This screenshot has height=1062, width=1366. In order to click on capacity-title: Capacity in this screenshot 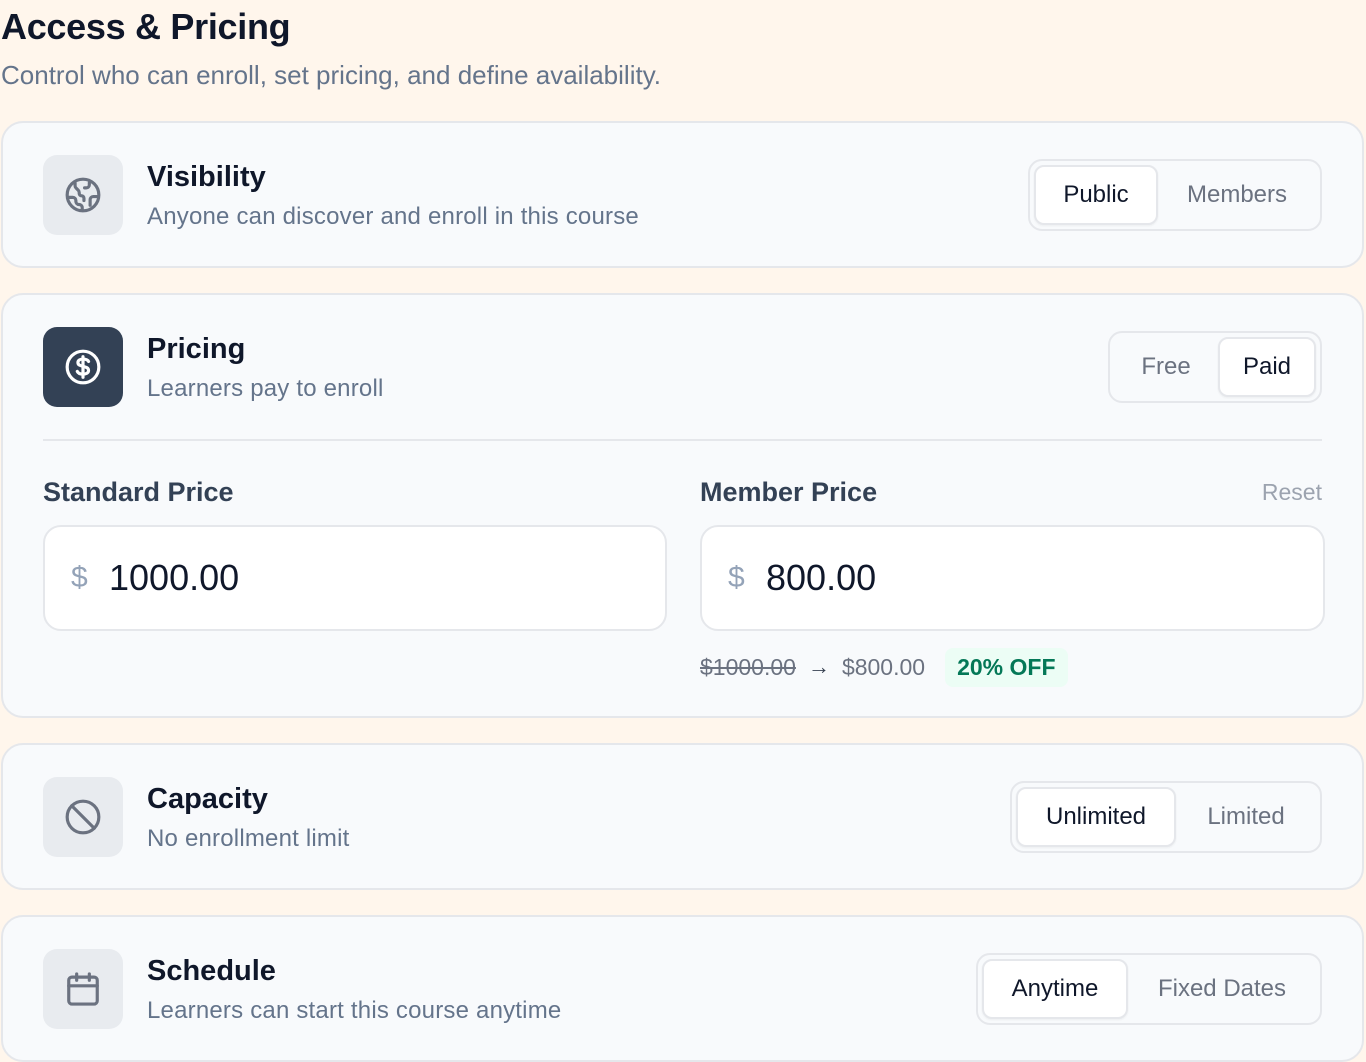, I will do `click(207, 799)`.